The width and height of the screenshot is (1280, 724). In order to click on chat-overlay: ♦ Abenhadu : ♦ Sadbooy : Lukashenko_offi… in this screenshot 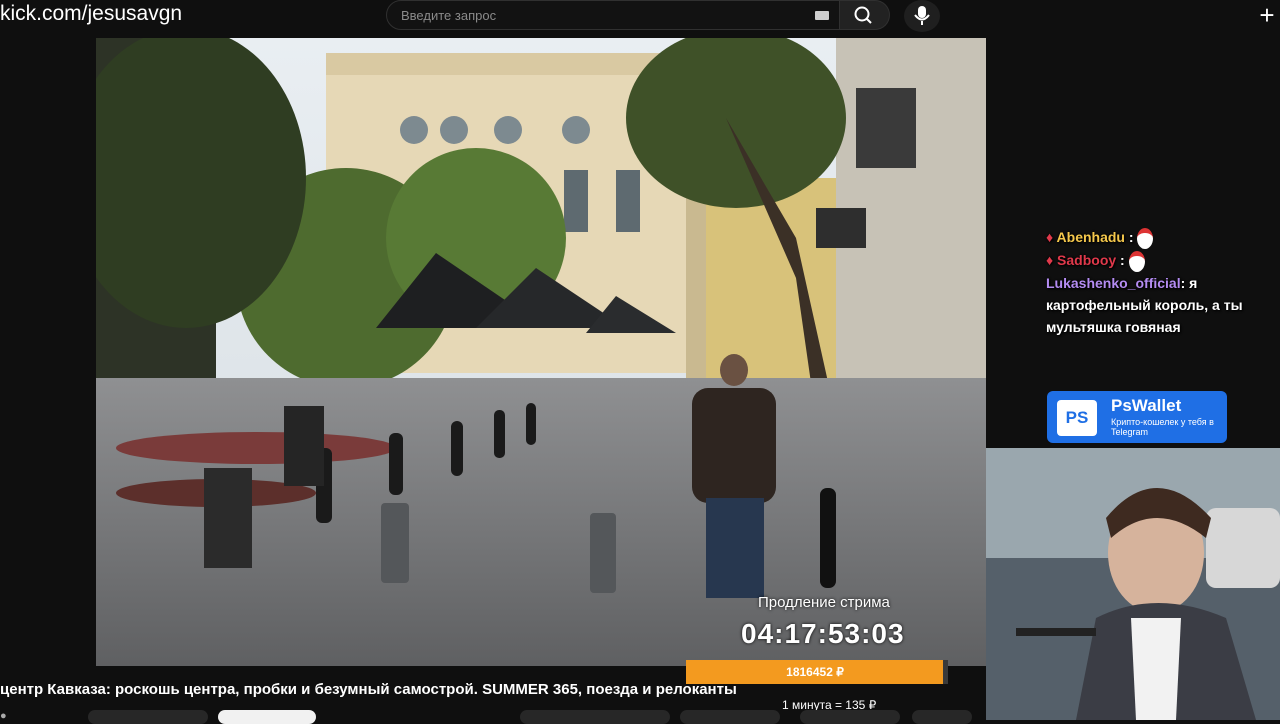, I will do `click(1146, 277)`.